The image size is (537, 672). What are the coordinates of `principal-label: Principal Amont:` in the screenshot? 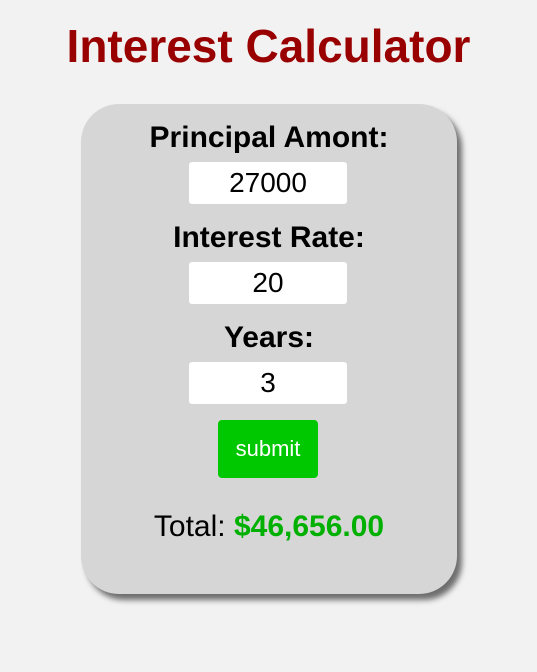 It's located at (269, 137).